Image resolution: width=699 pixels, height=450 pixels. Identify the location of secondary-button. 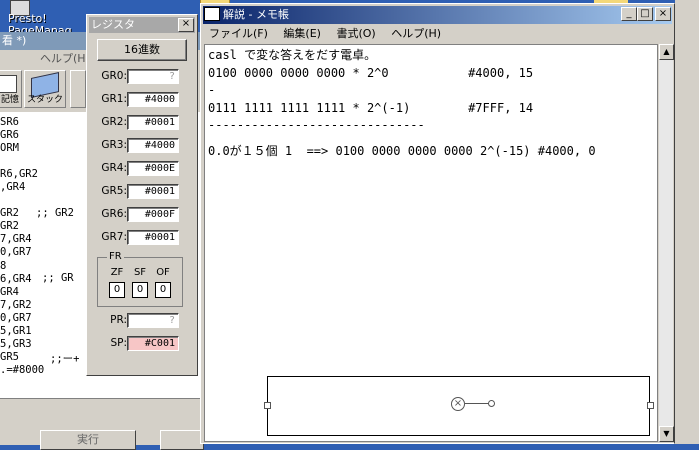
(182, 440).